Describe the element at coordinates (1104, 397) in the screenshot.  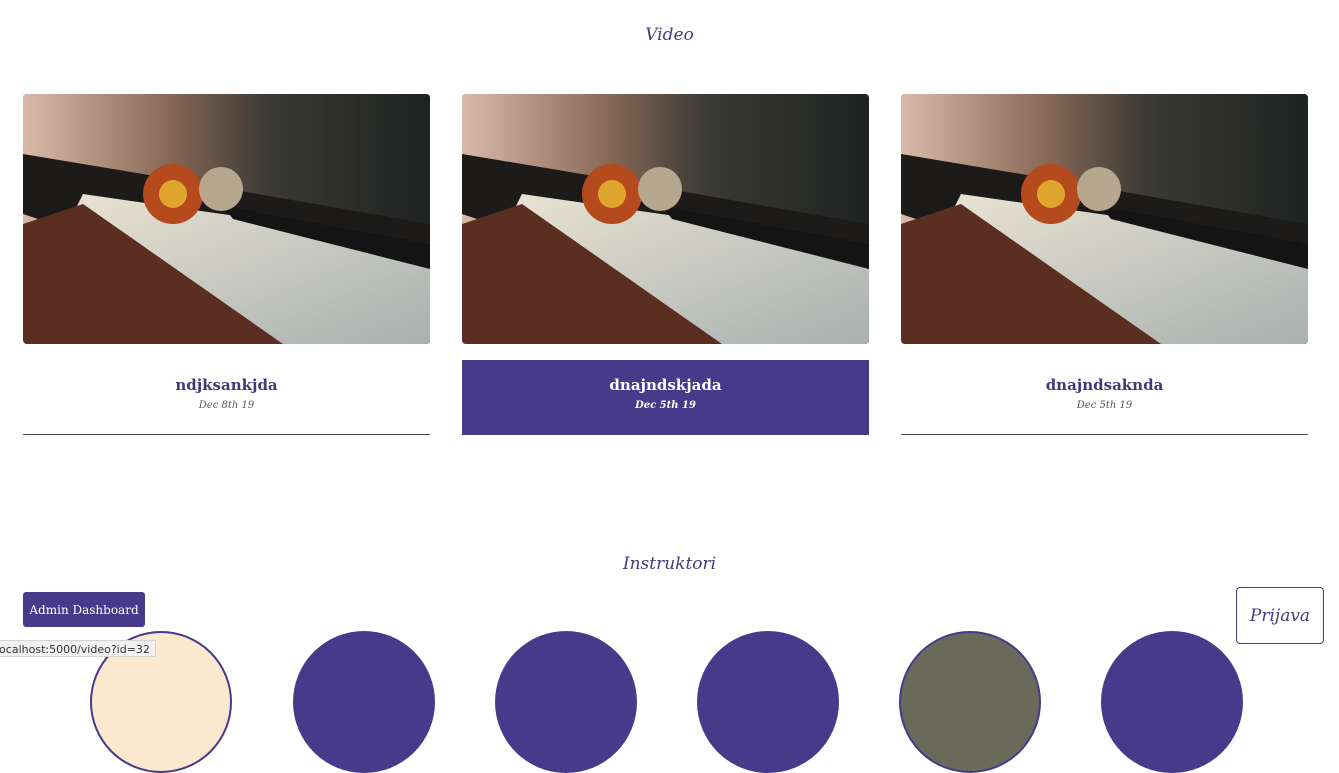
I see `video-caption: dnajndsaknda Dec 5th 19` at that location.